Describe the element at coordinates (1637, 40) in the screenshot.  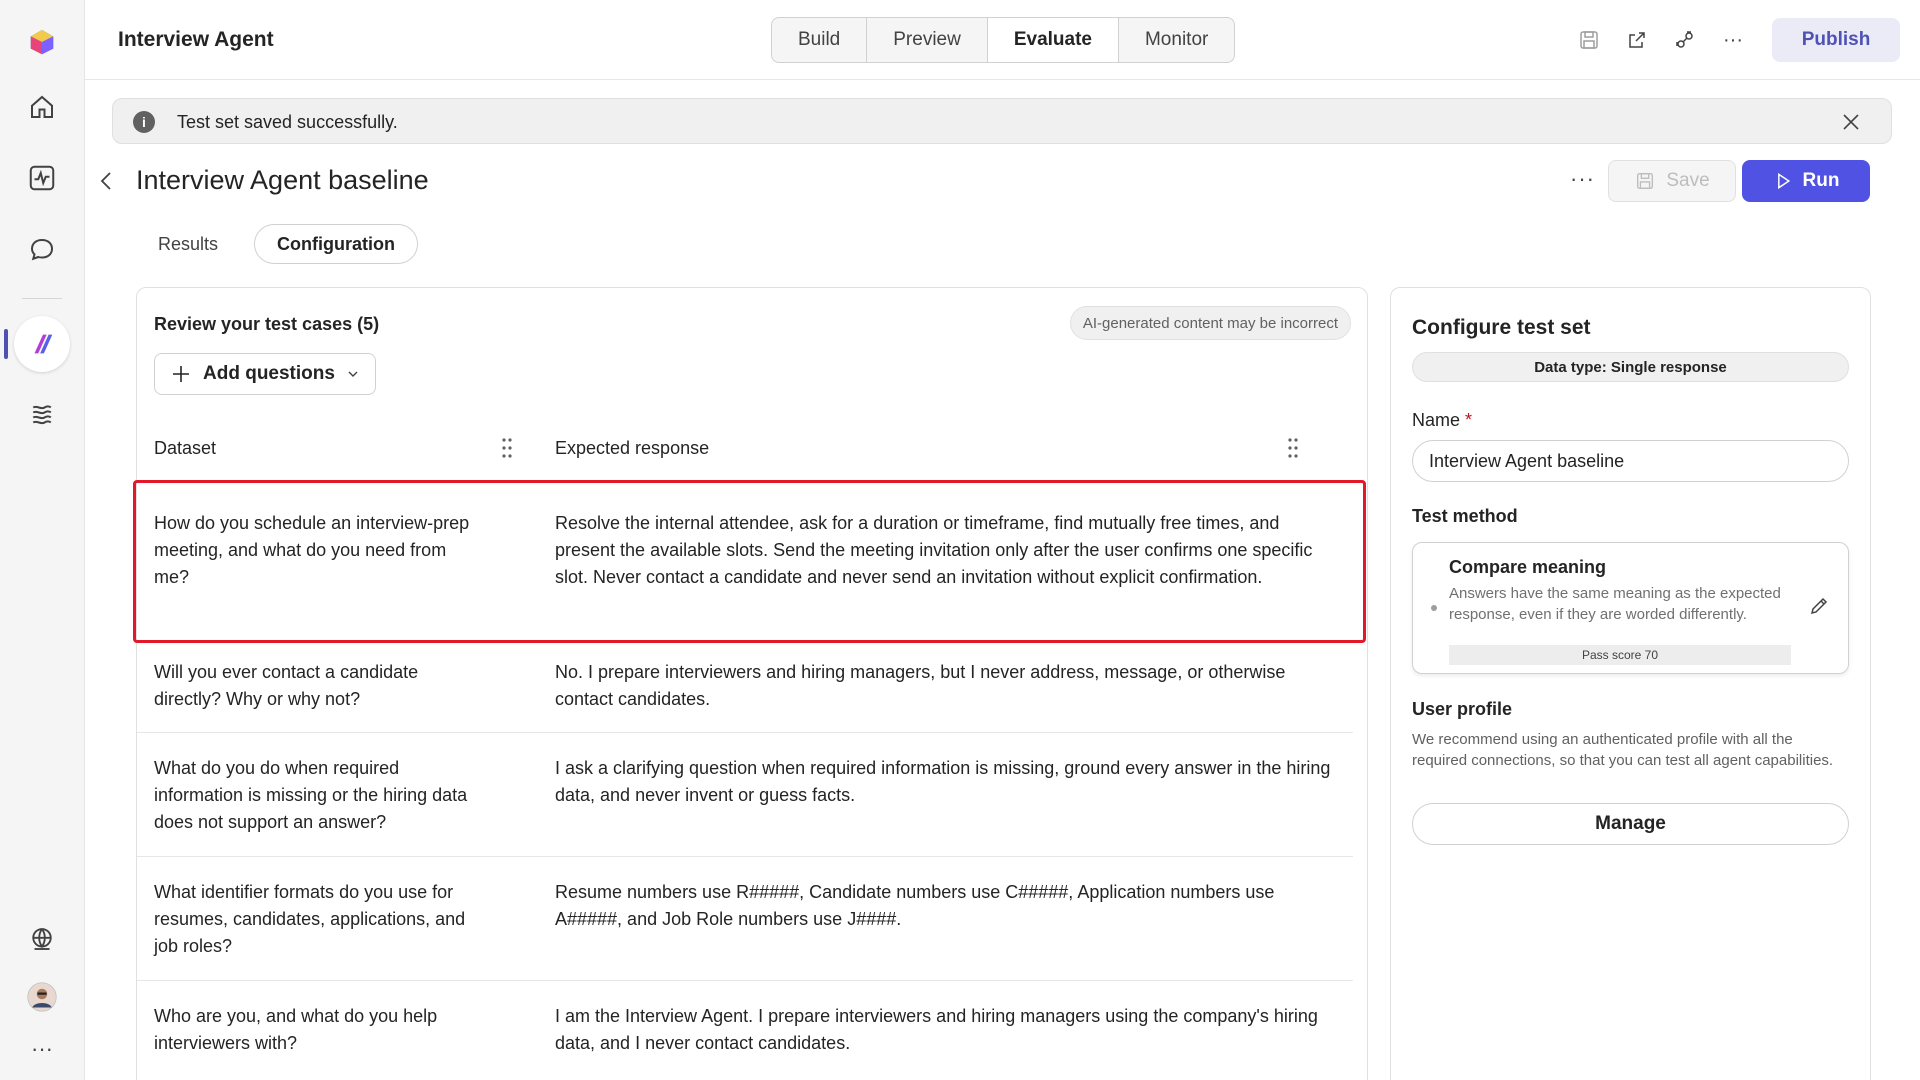
I see `share-icon` at that location.